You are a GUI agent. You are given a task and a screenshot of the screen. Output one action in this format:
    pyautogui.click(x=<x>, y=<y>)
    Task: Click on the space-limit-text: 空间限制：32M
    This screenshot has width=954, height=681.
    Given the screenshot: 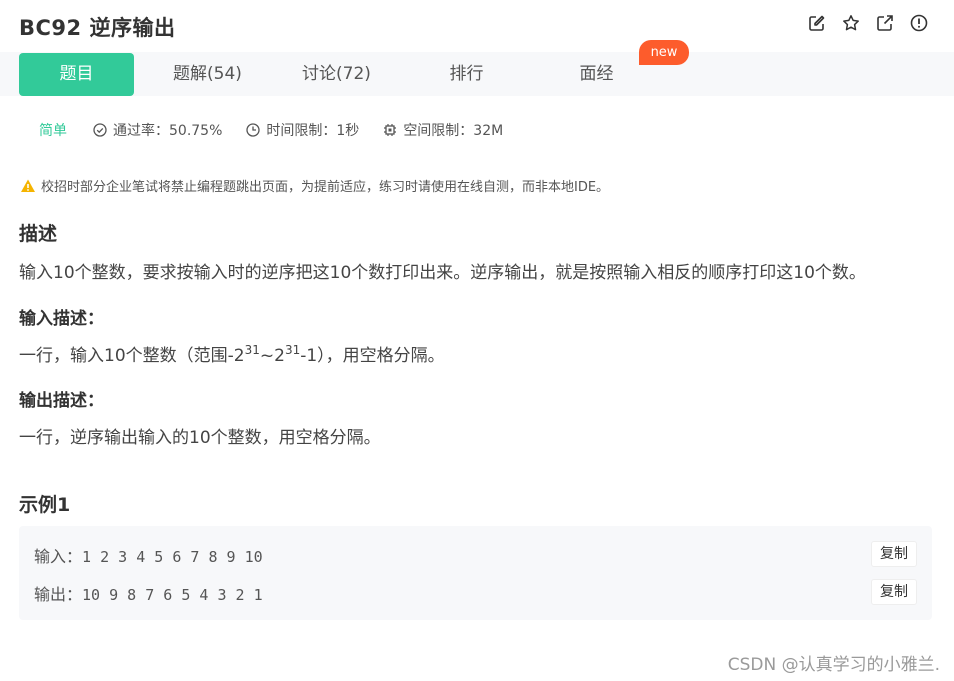 What is the action you would take?
    pyautogui.click(x=453, y=131)
    